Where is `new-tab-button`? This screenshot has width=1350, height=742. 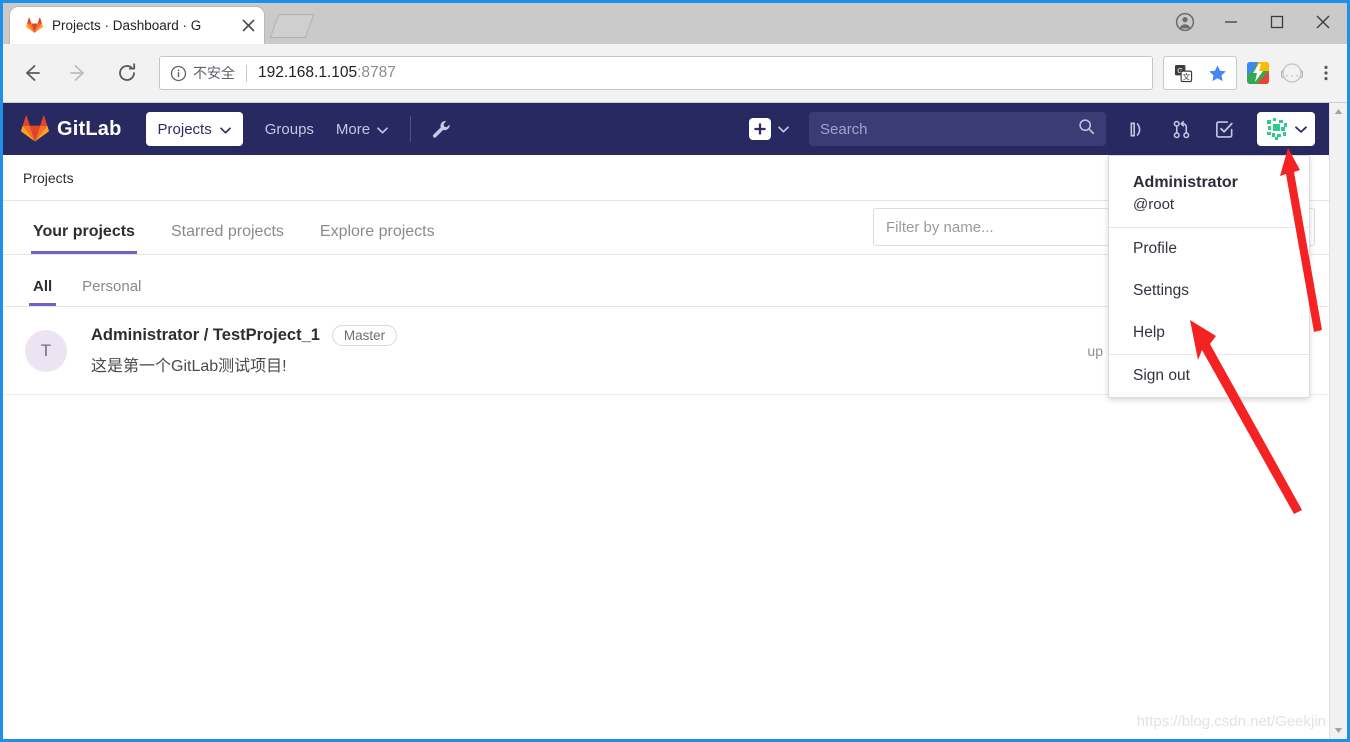
new-tab-button is located at coordinates (292, 26).